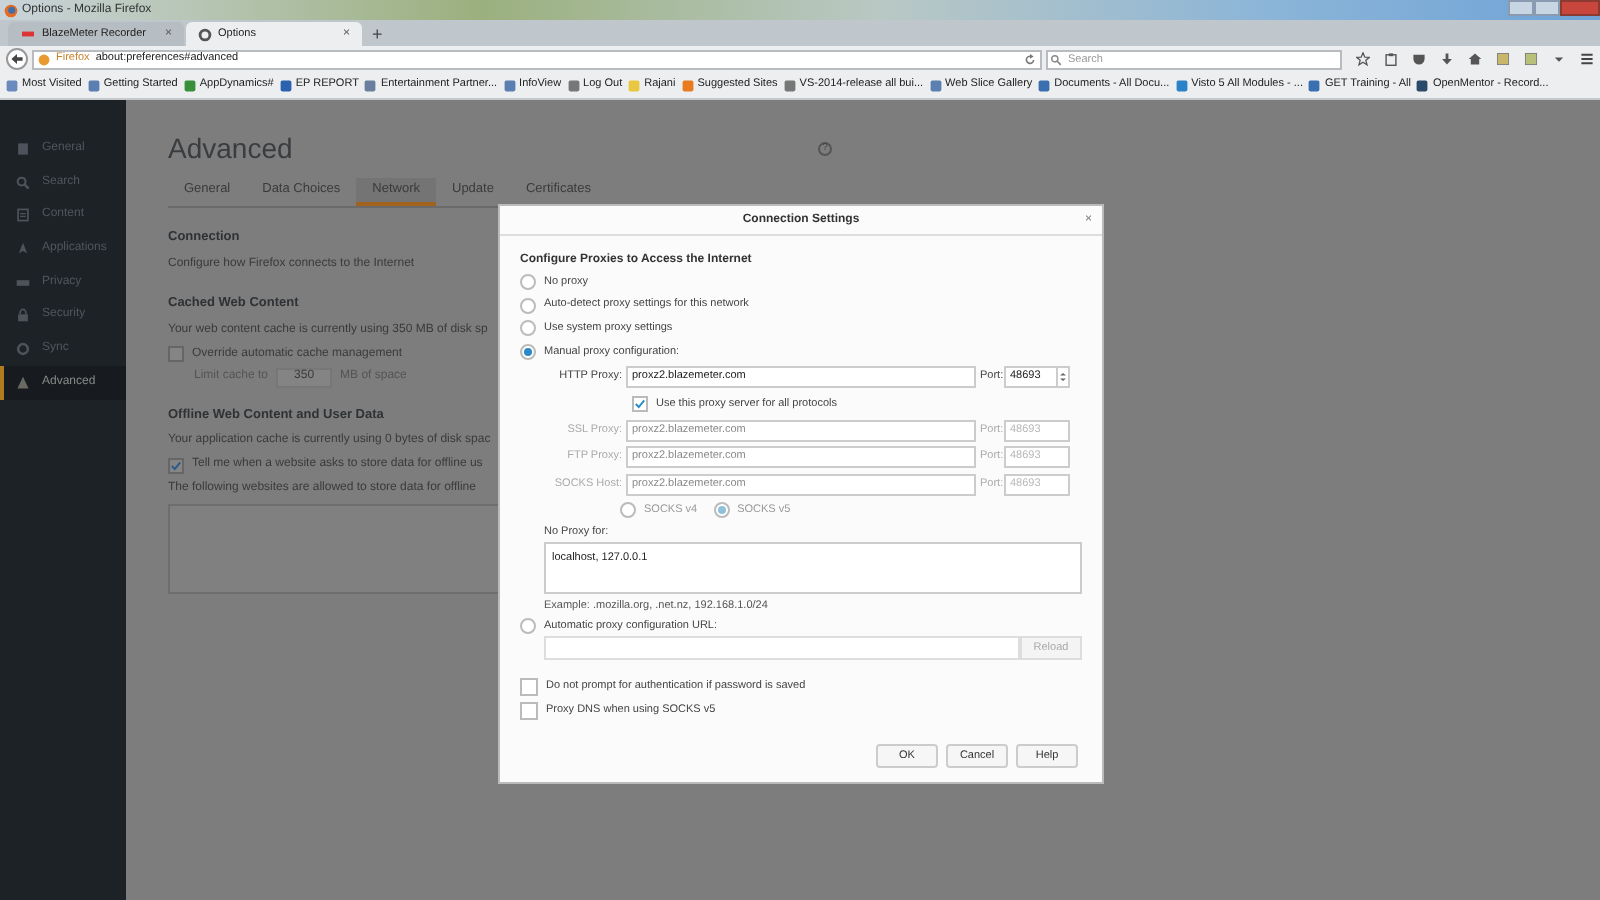 This screenshot has height=900, width=1600. What do you see at coordinates (1391, 59) in the screenshot?
I see `clipboard-icon` at bounding box center [1391, 59].